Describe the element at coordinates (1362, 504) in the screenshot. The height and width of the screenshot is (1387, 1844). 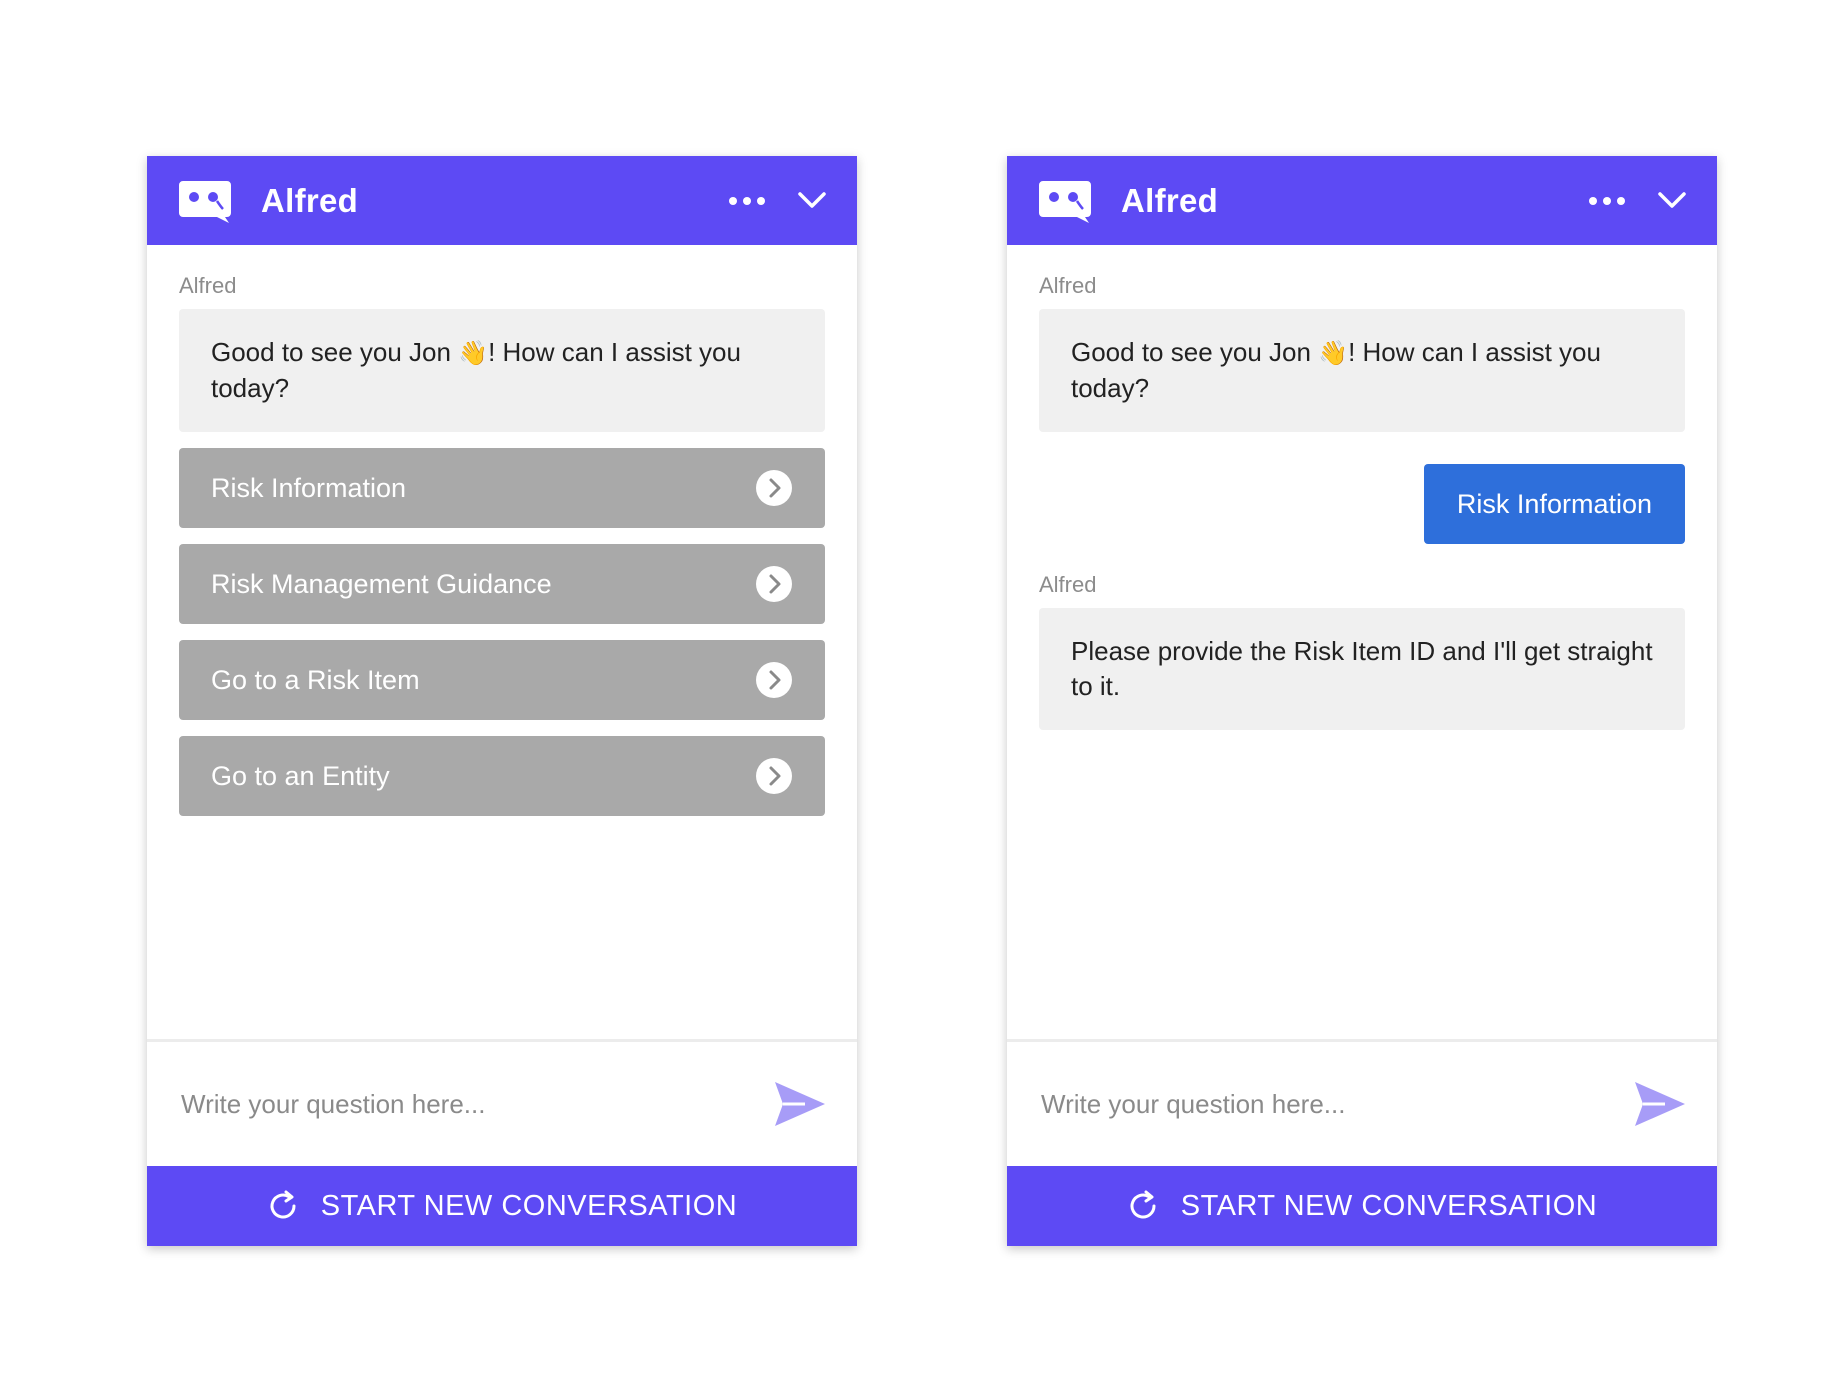
I see `user-message-row: Risk Information` at that location.